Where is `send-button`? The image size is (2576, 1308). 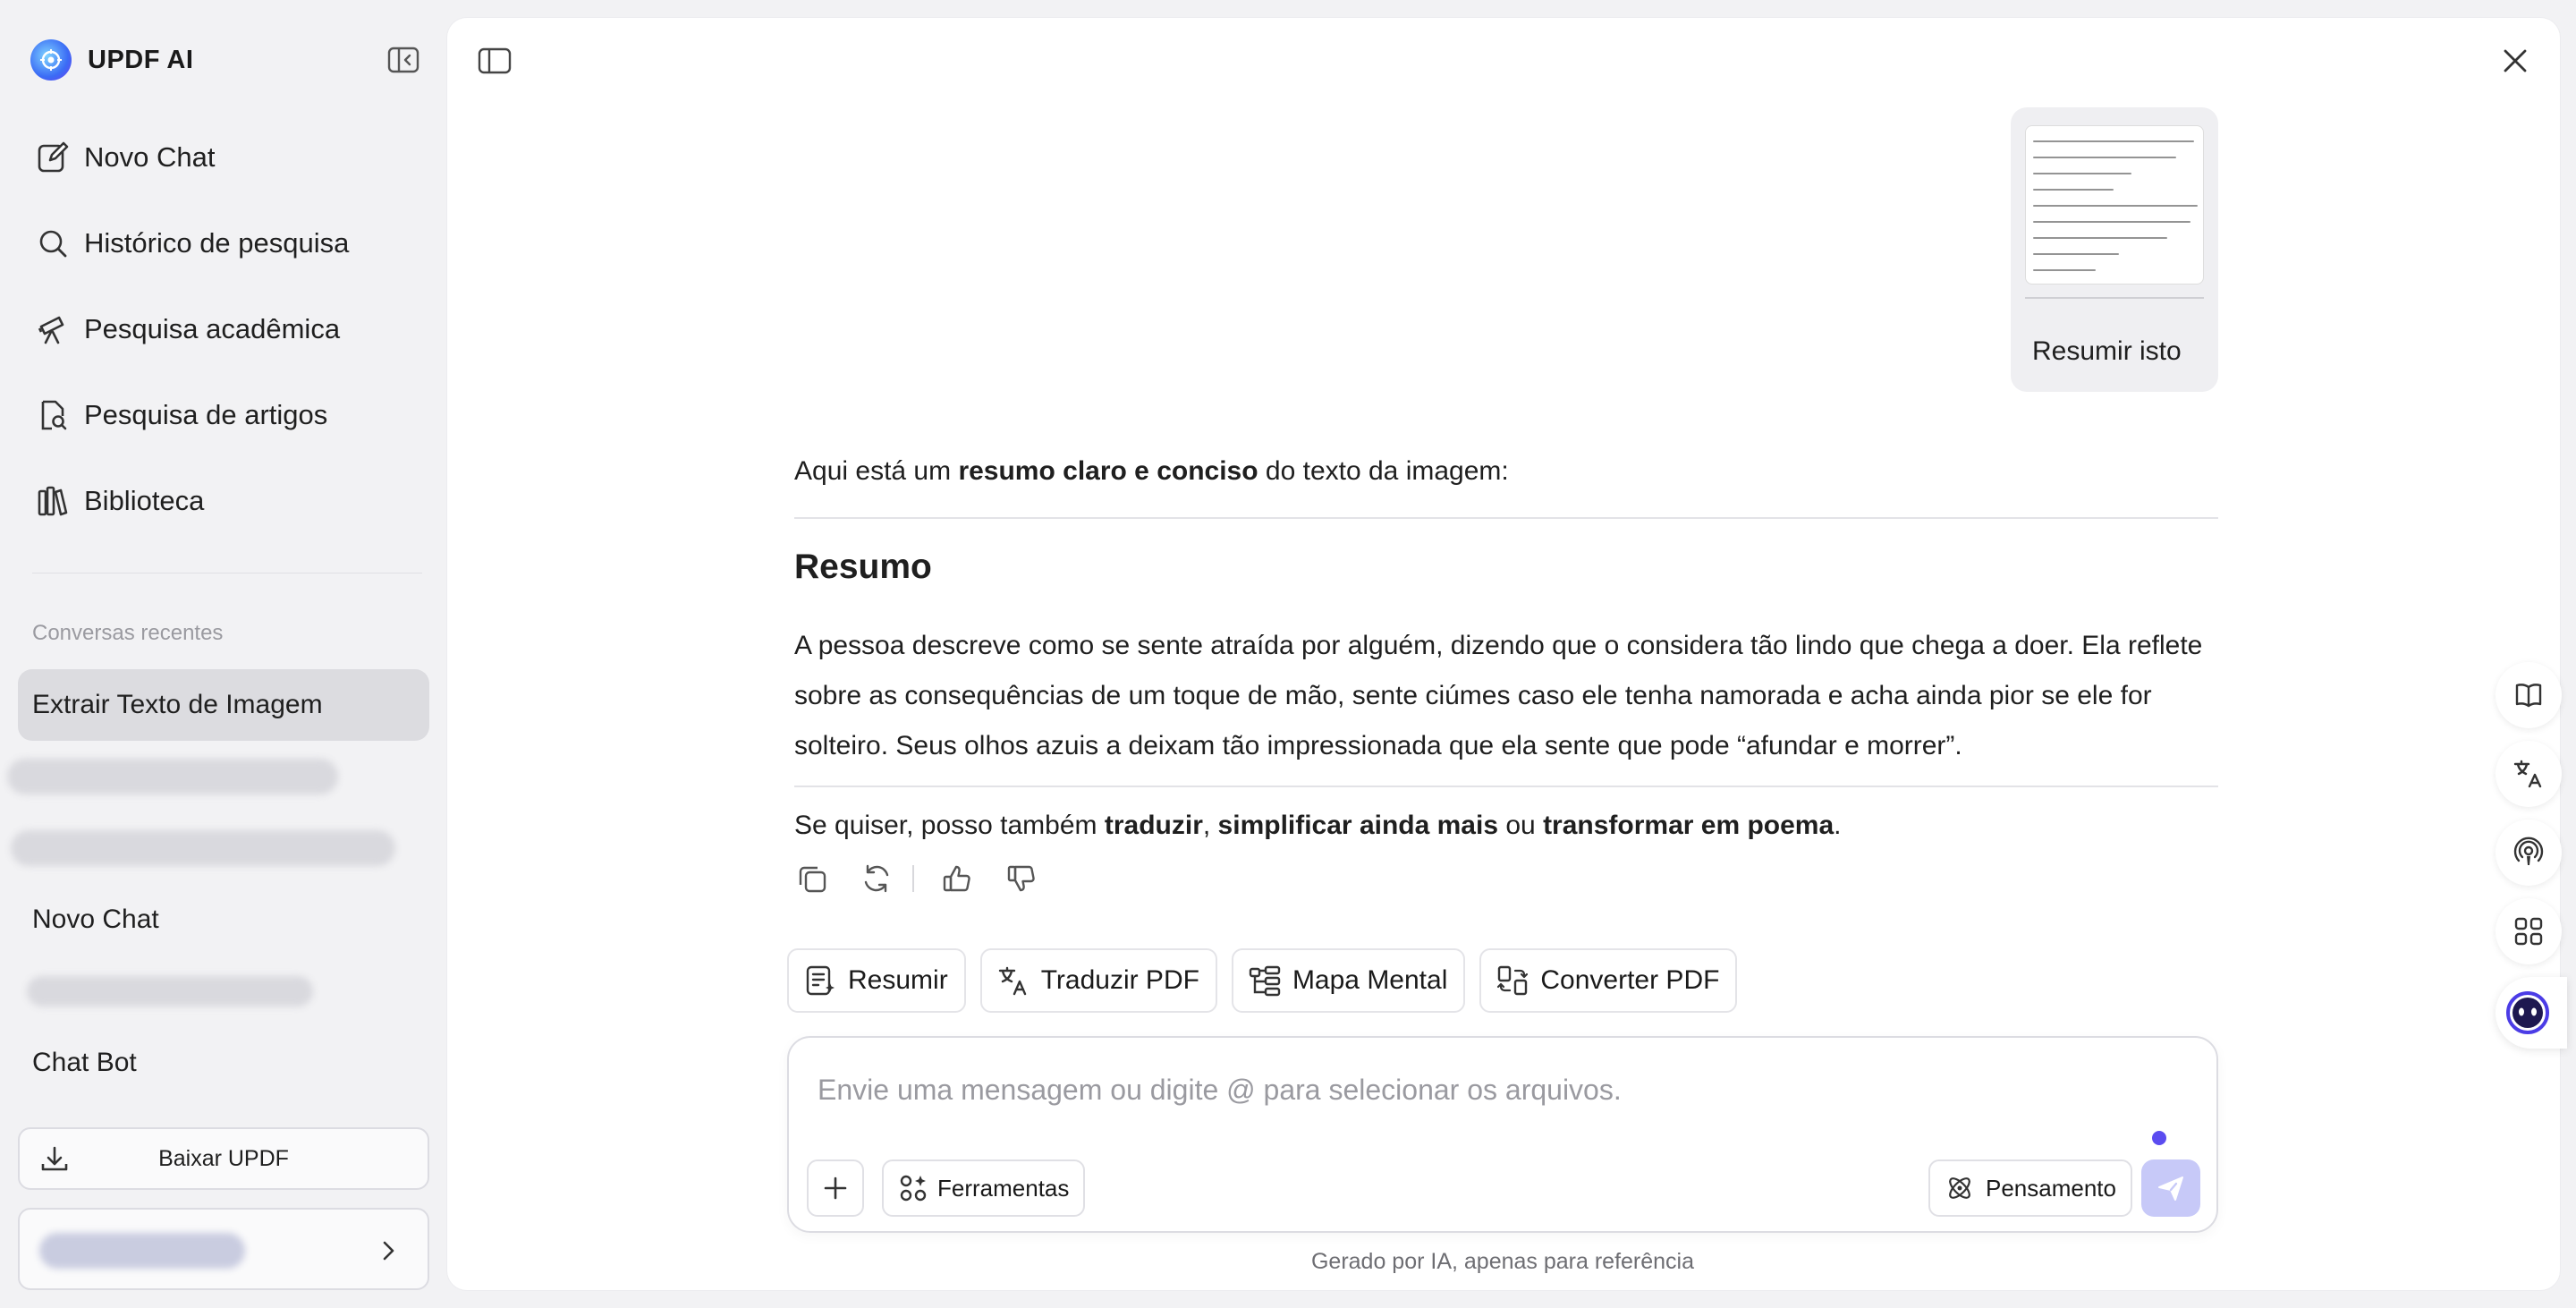 send-button is located at coordinates (2170, 1188).